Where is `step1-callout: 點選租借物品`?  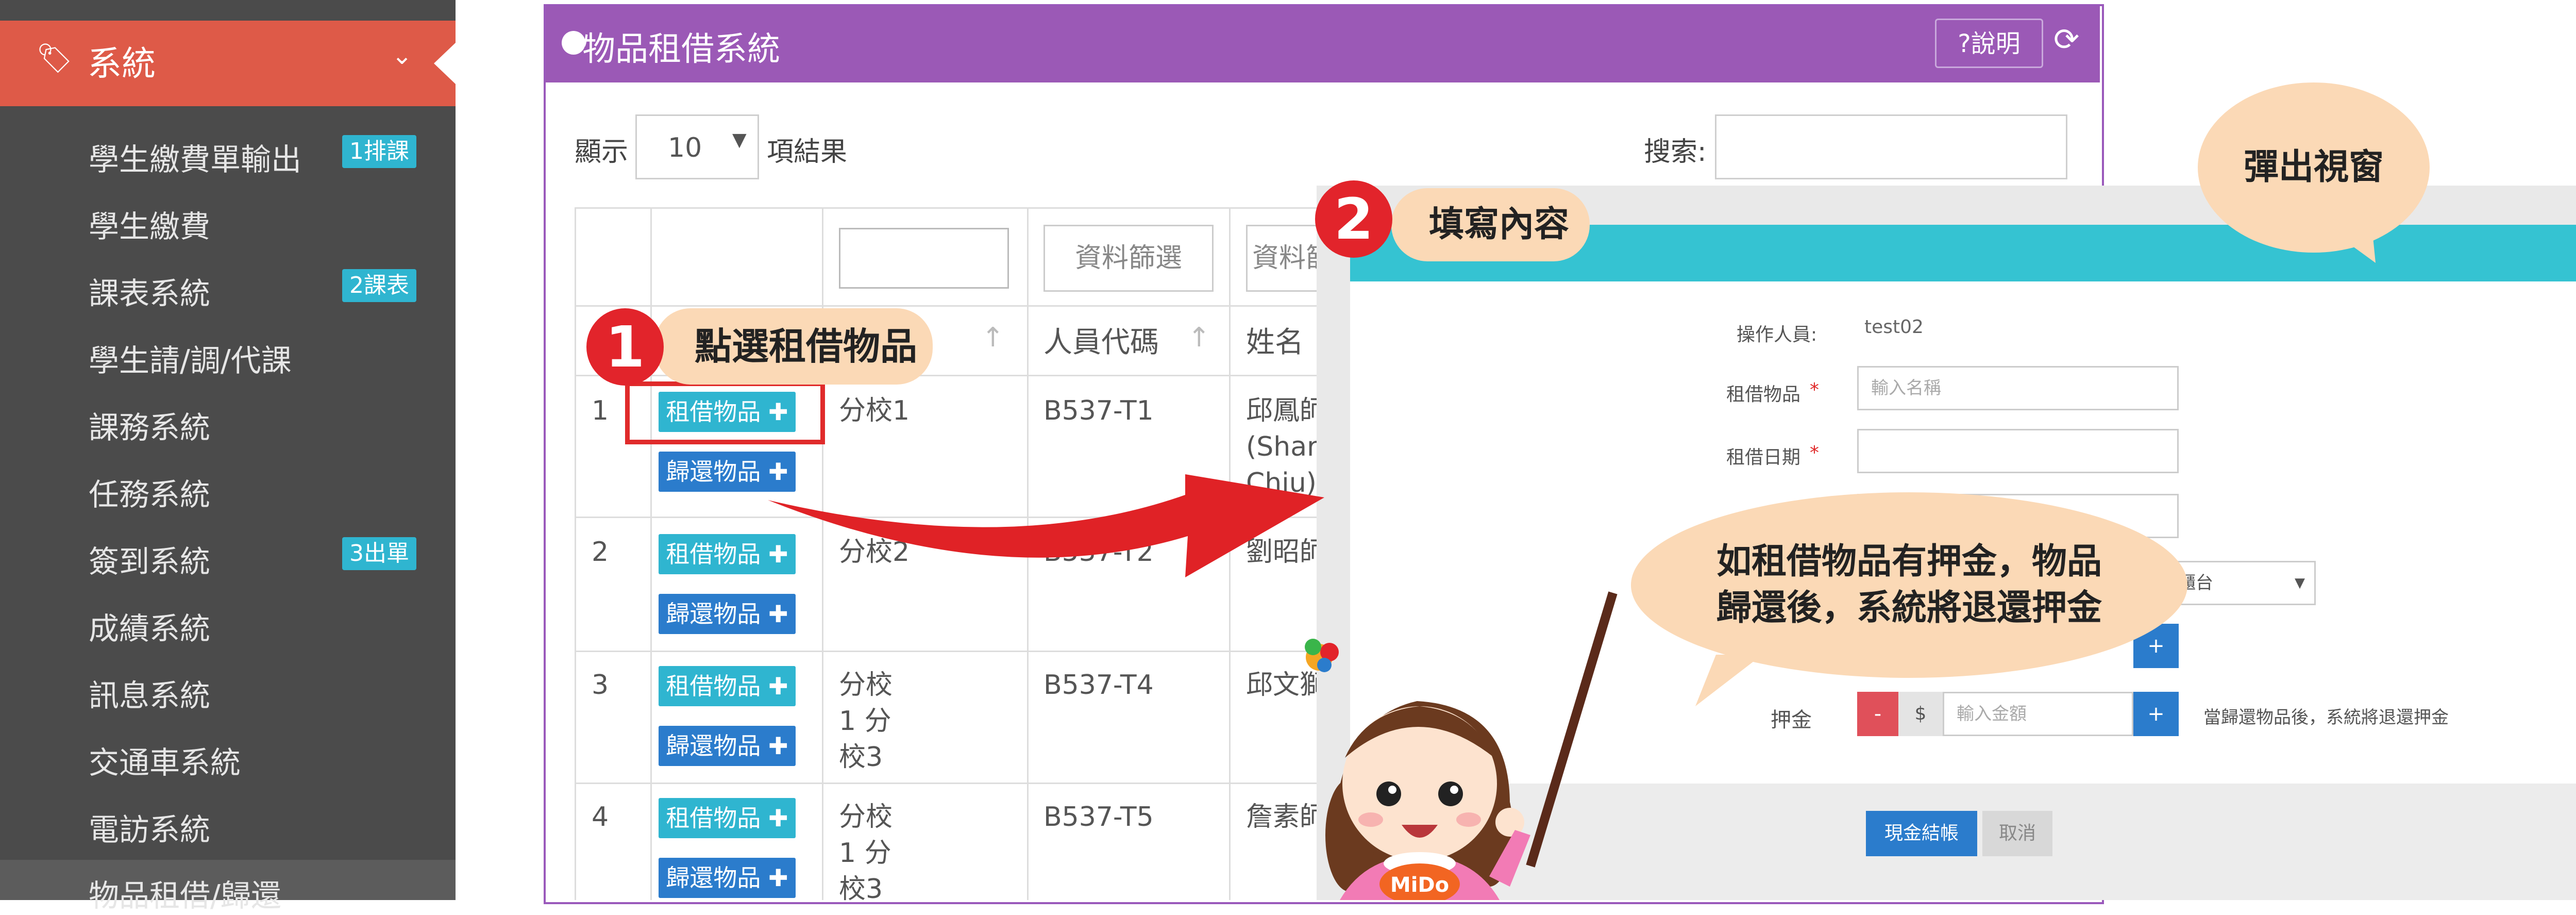 step1-callout: 點選租借物品 is located at coordinates (793, 346).